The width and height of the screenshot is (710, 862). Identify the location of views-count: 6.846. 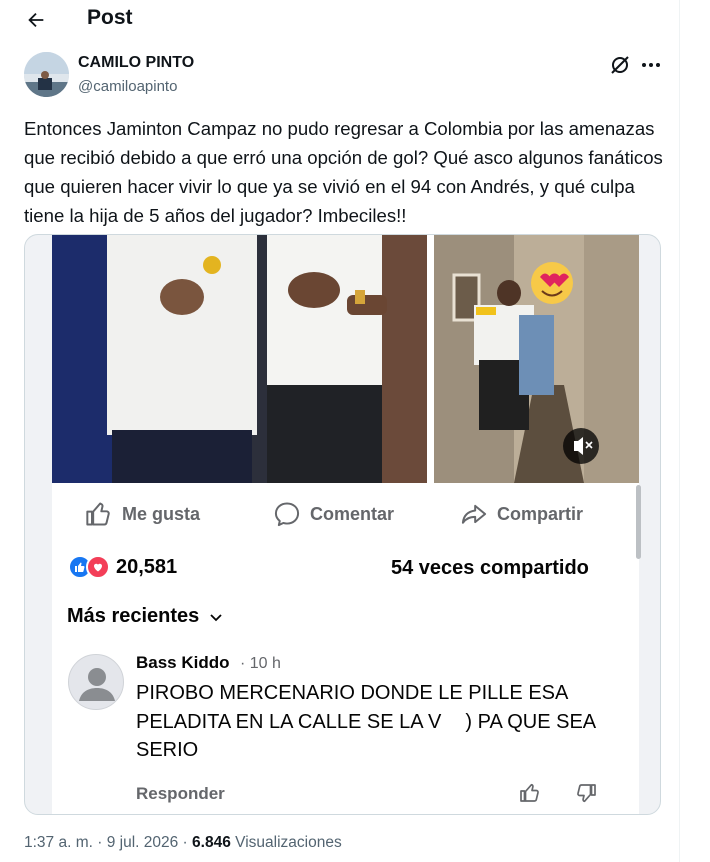
(211, 842).